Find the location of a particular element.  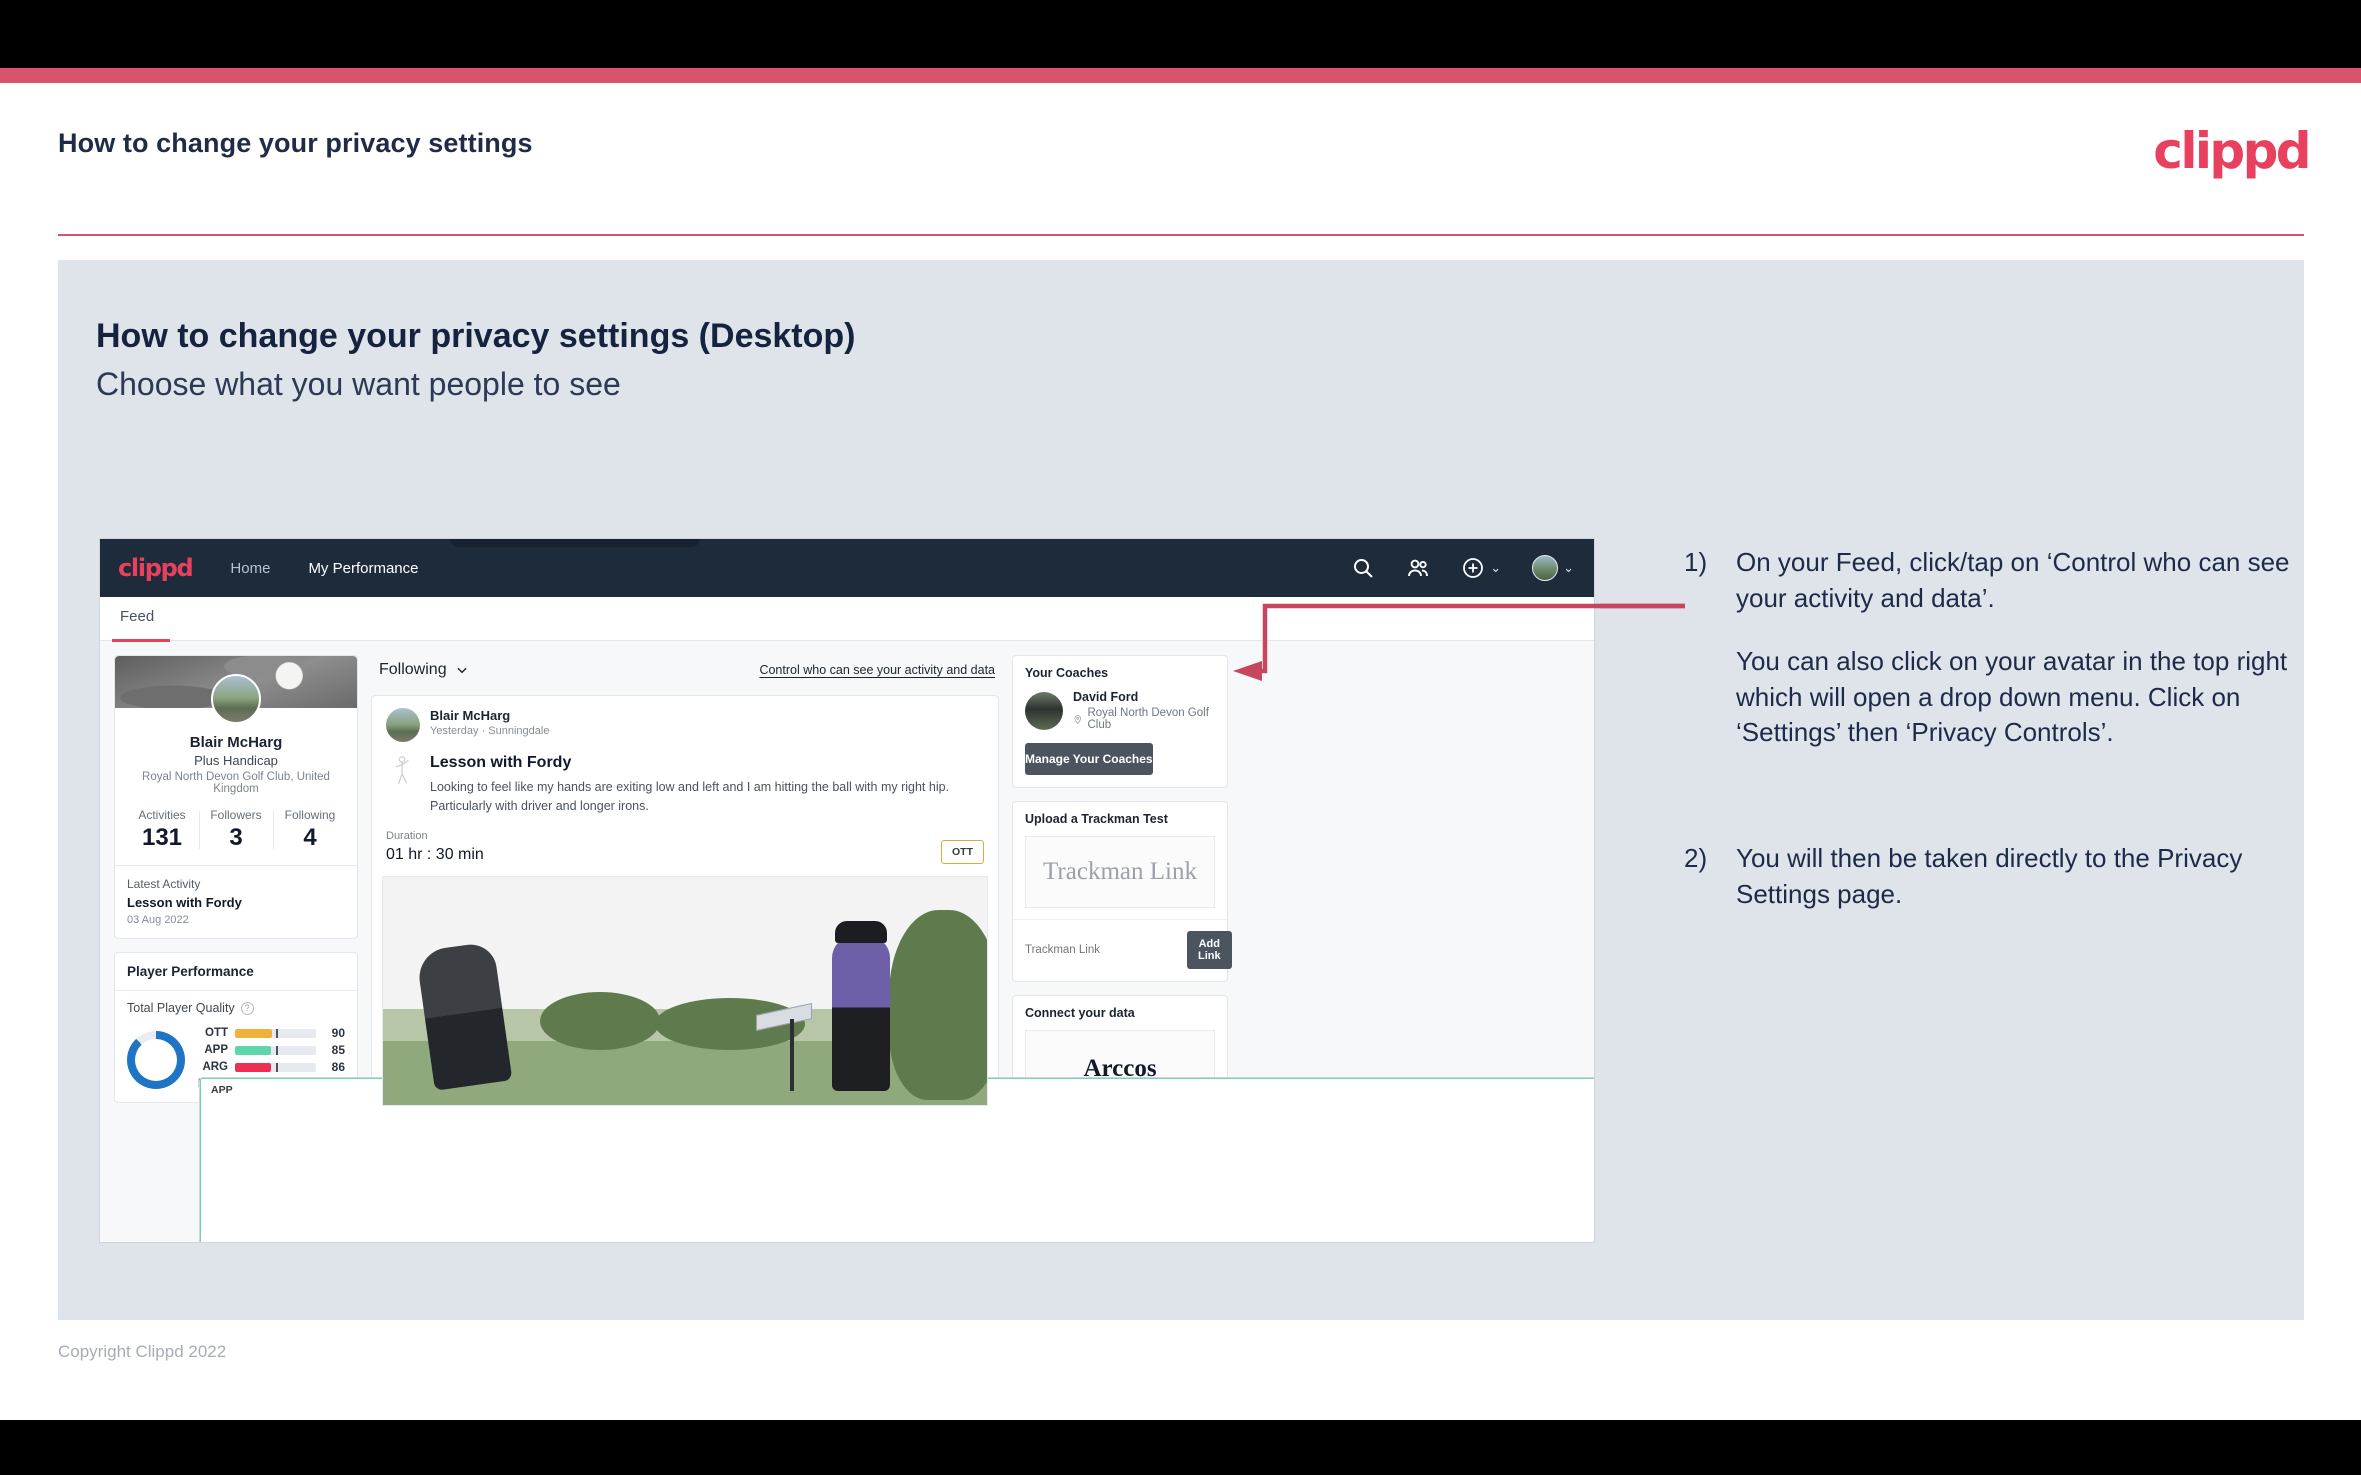

people-icon is located at coordinates (1418, 568).